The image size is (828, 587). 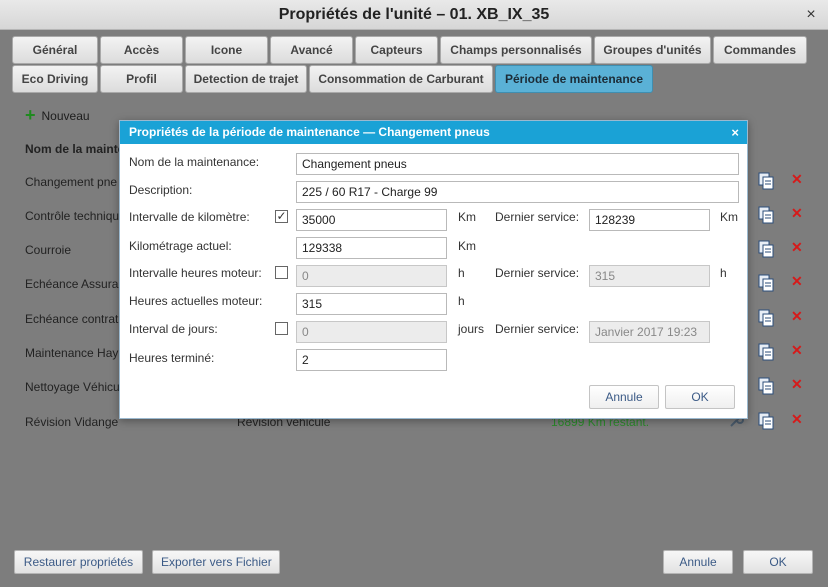 What do you see at coordinates (371, 304) in the screenshot?
I see `current-engine-hours-input` at bounding box center [371, 304].